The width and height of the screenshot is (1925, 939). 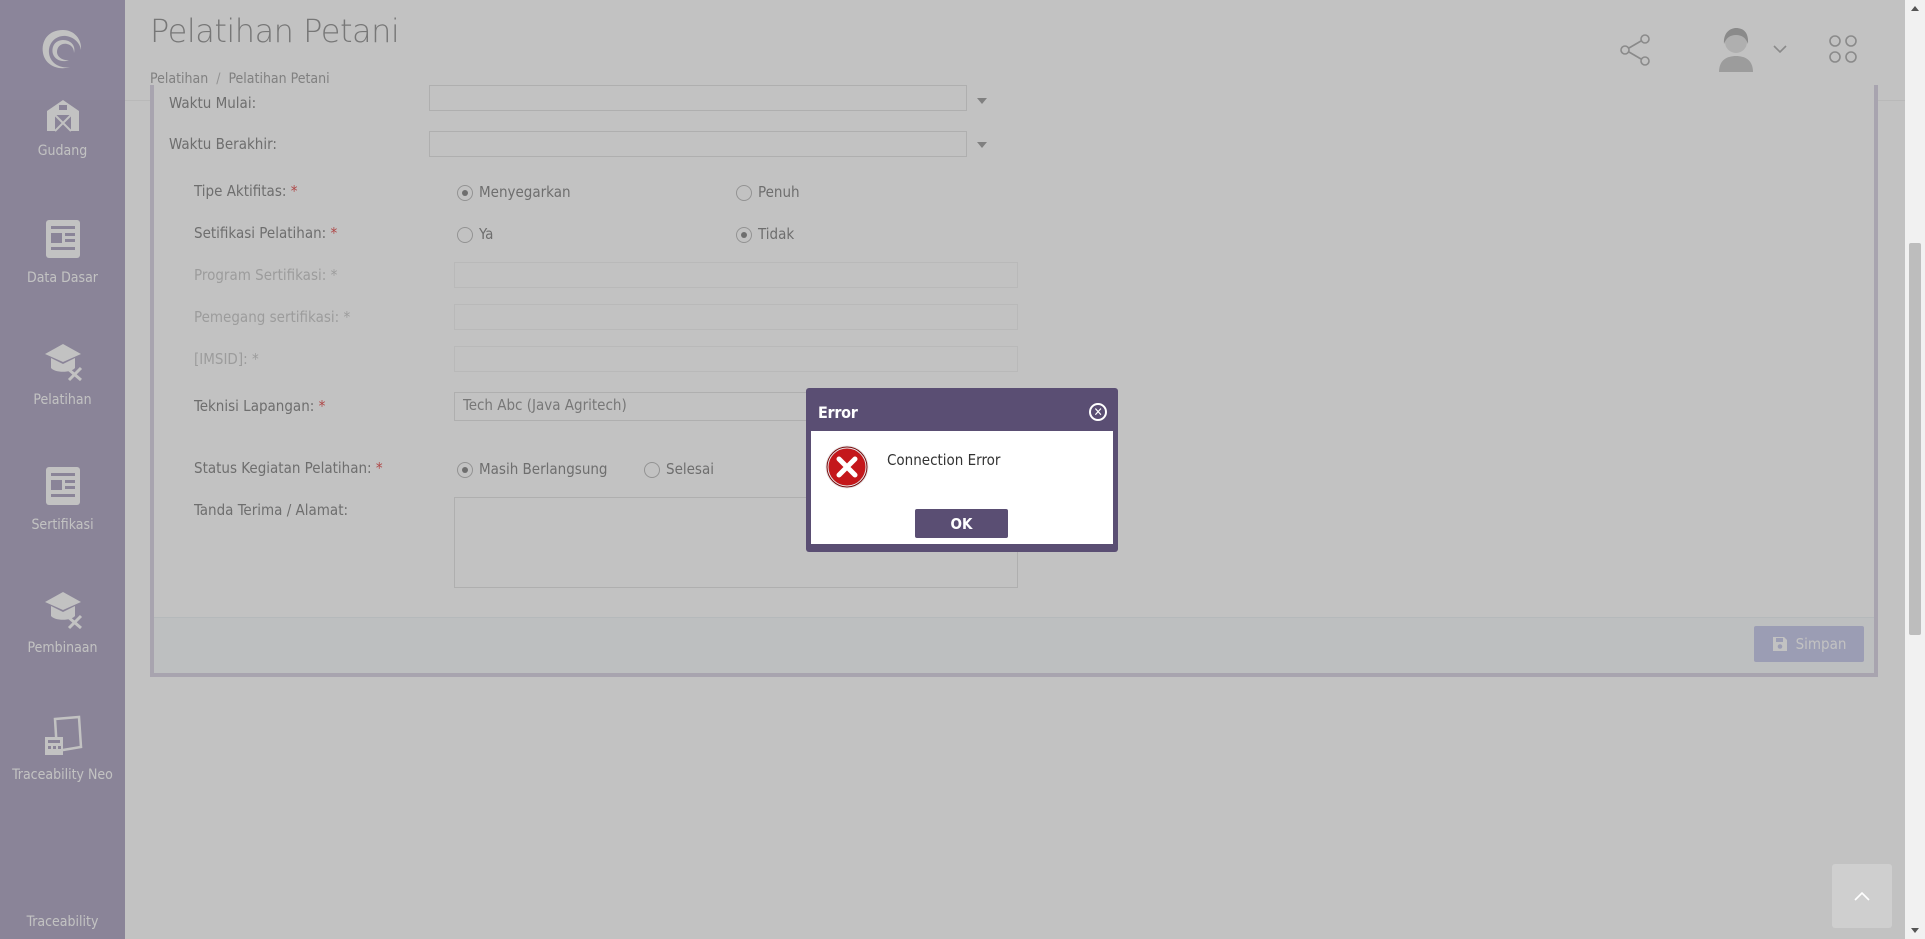 I want to click on error-dialog: Error ✕ Connection Error OK, so click(x=962, y=470).